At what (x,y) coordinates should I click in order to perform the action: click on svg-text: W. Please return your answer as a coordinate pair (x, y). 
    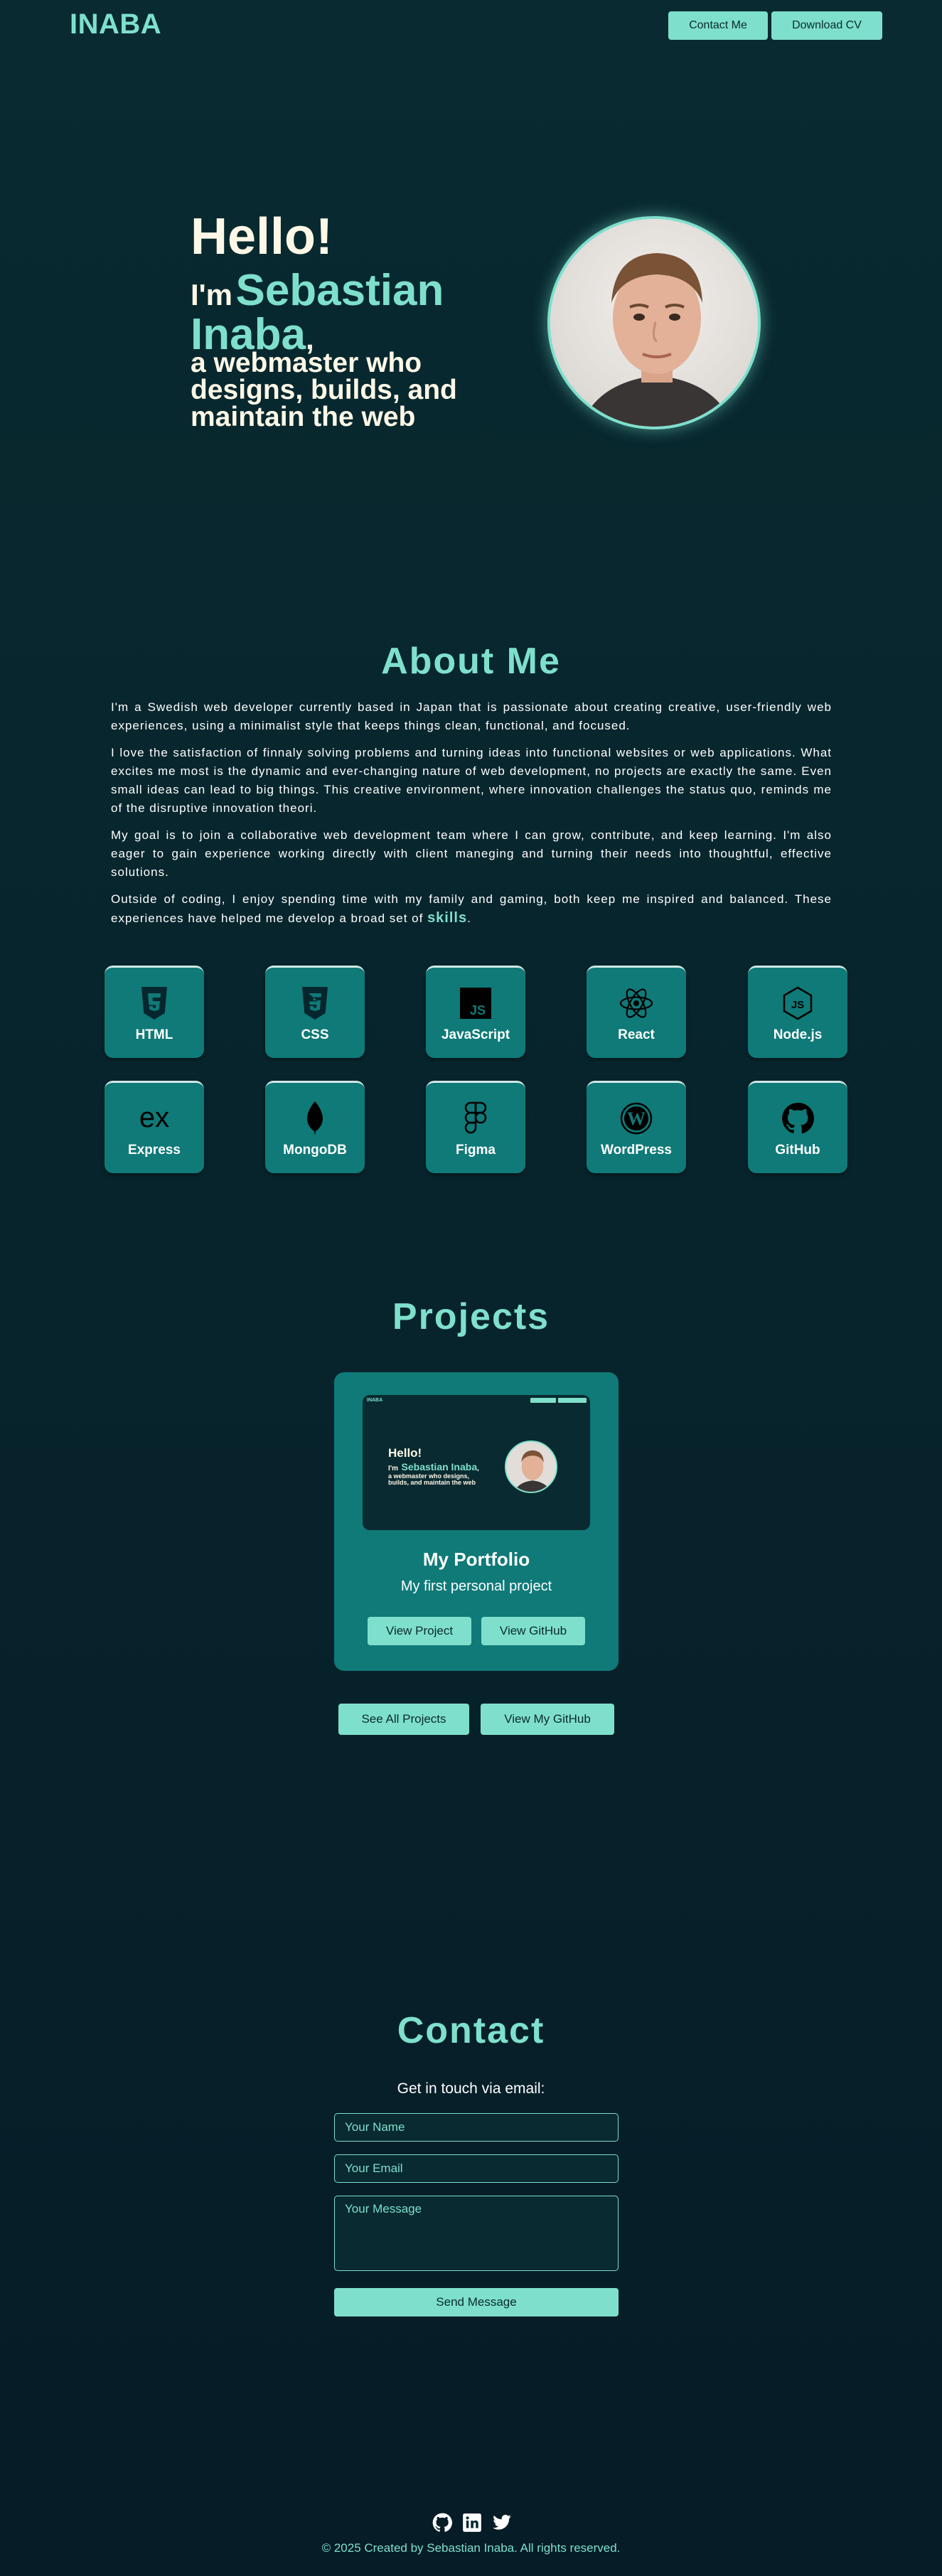
    Looking at the image, I should click on (637, 1118).